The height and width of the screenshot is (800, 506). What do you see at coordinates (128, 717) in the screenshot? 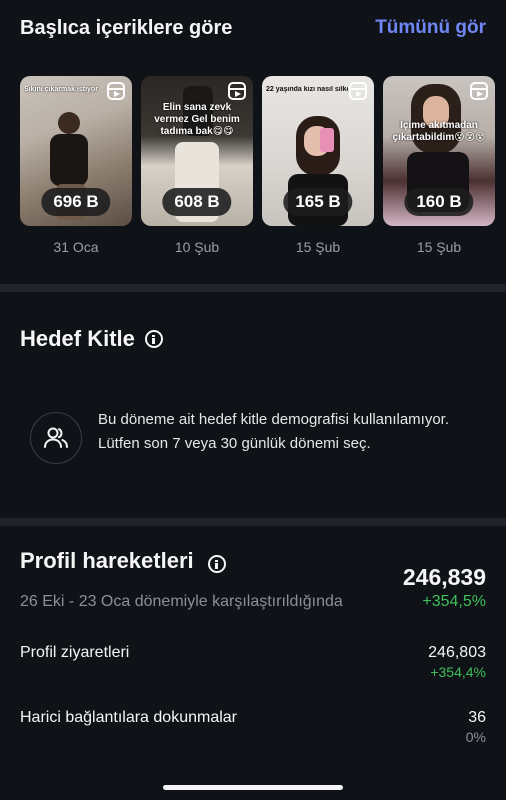
I see `metric-label: Harici bağlantılara dokunmalar` at bounding box center [128, 717].